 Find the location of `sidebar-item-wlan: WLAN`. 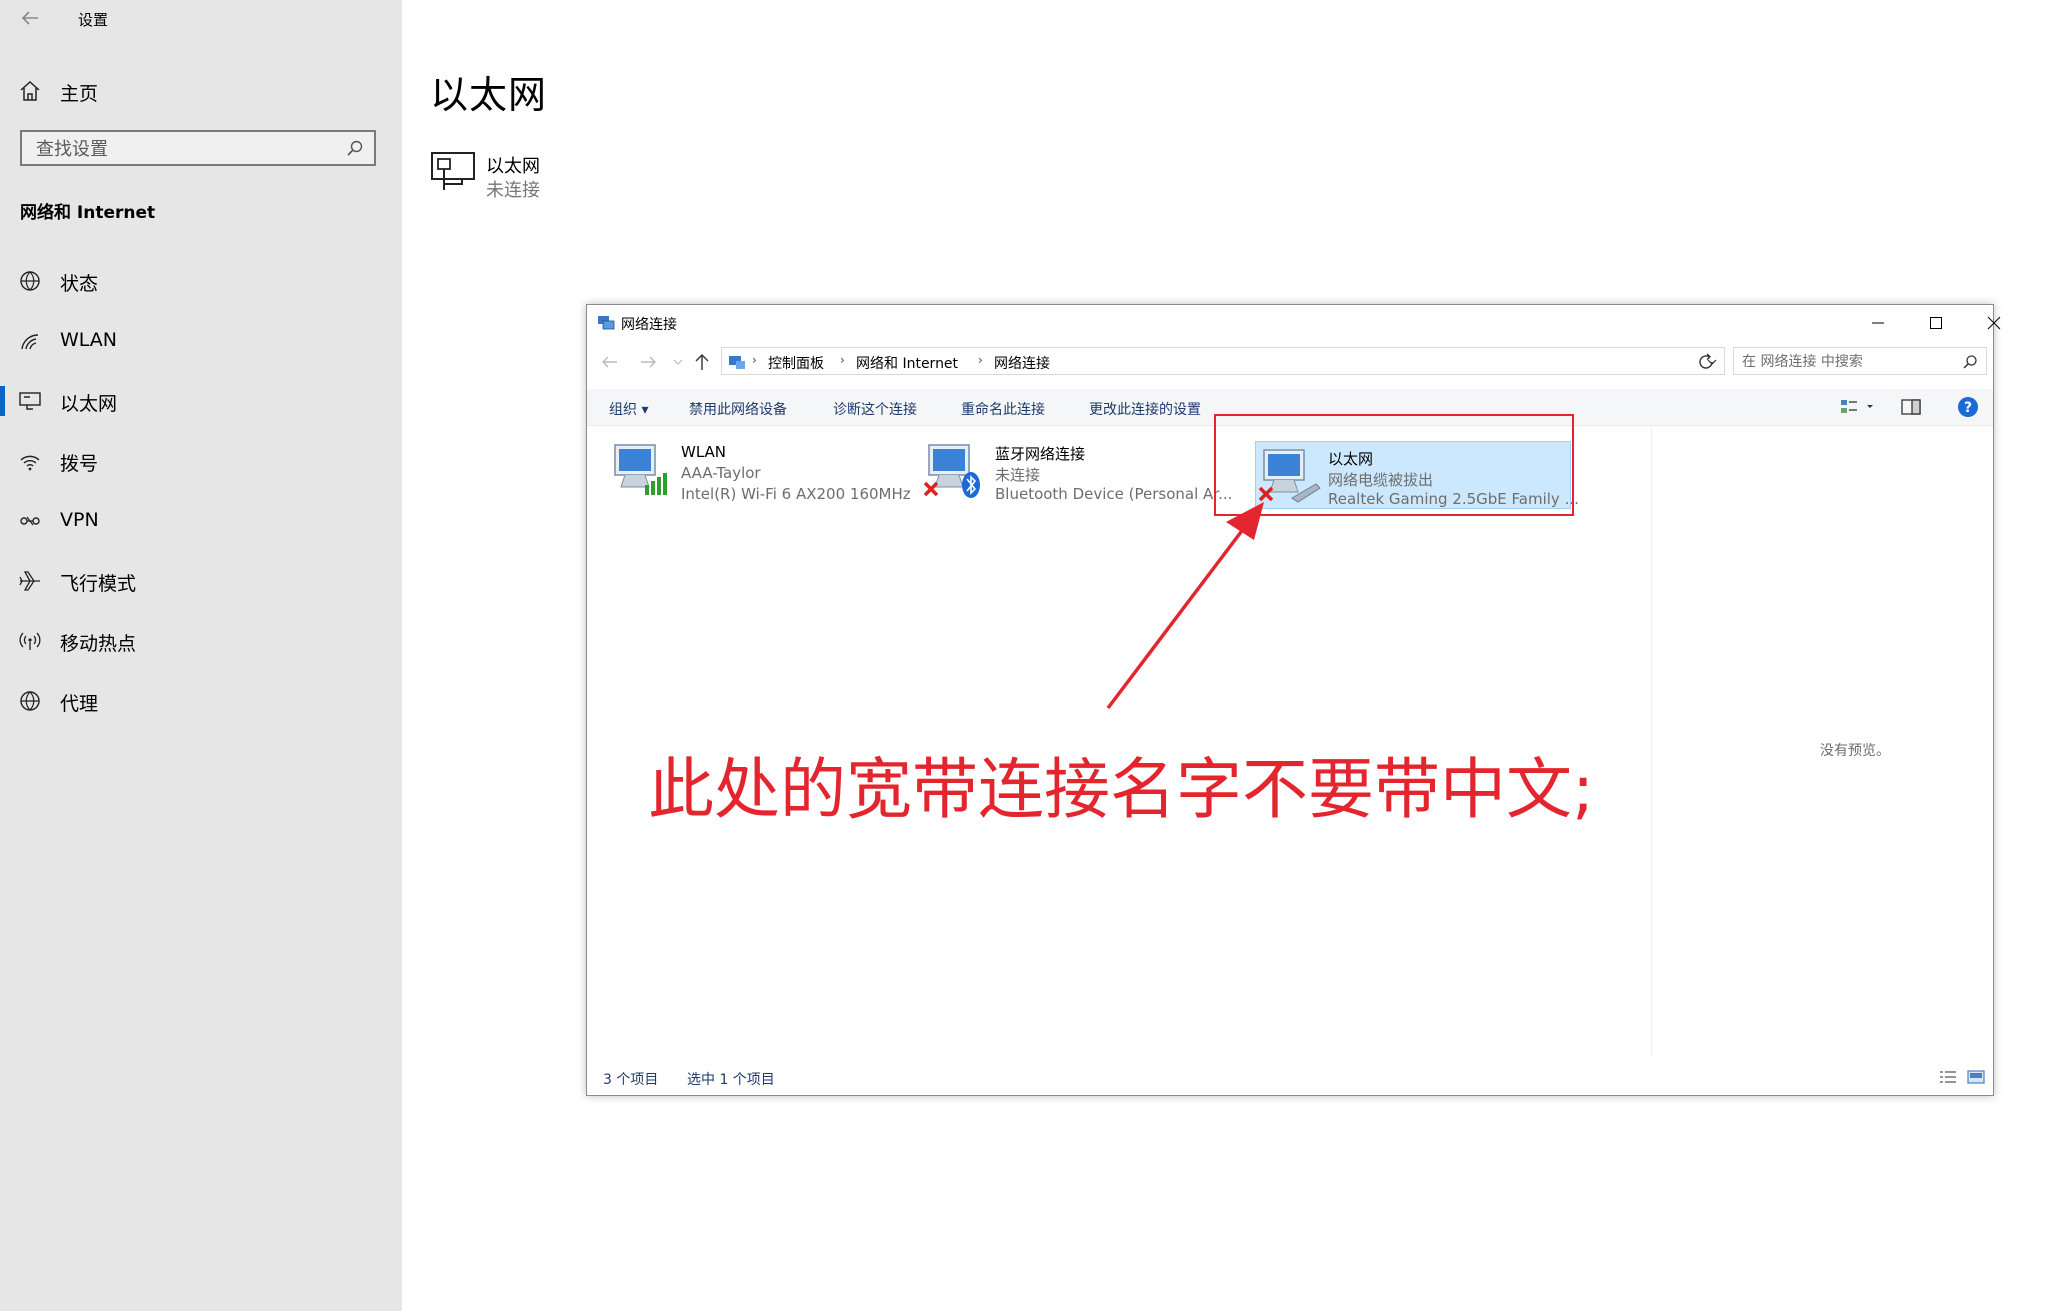

sidebar-item-wlan: WLAN is located at coordinates (201, 341).